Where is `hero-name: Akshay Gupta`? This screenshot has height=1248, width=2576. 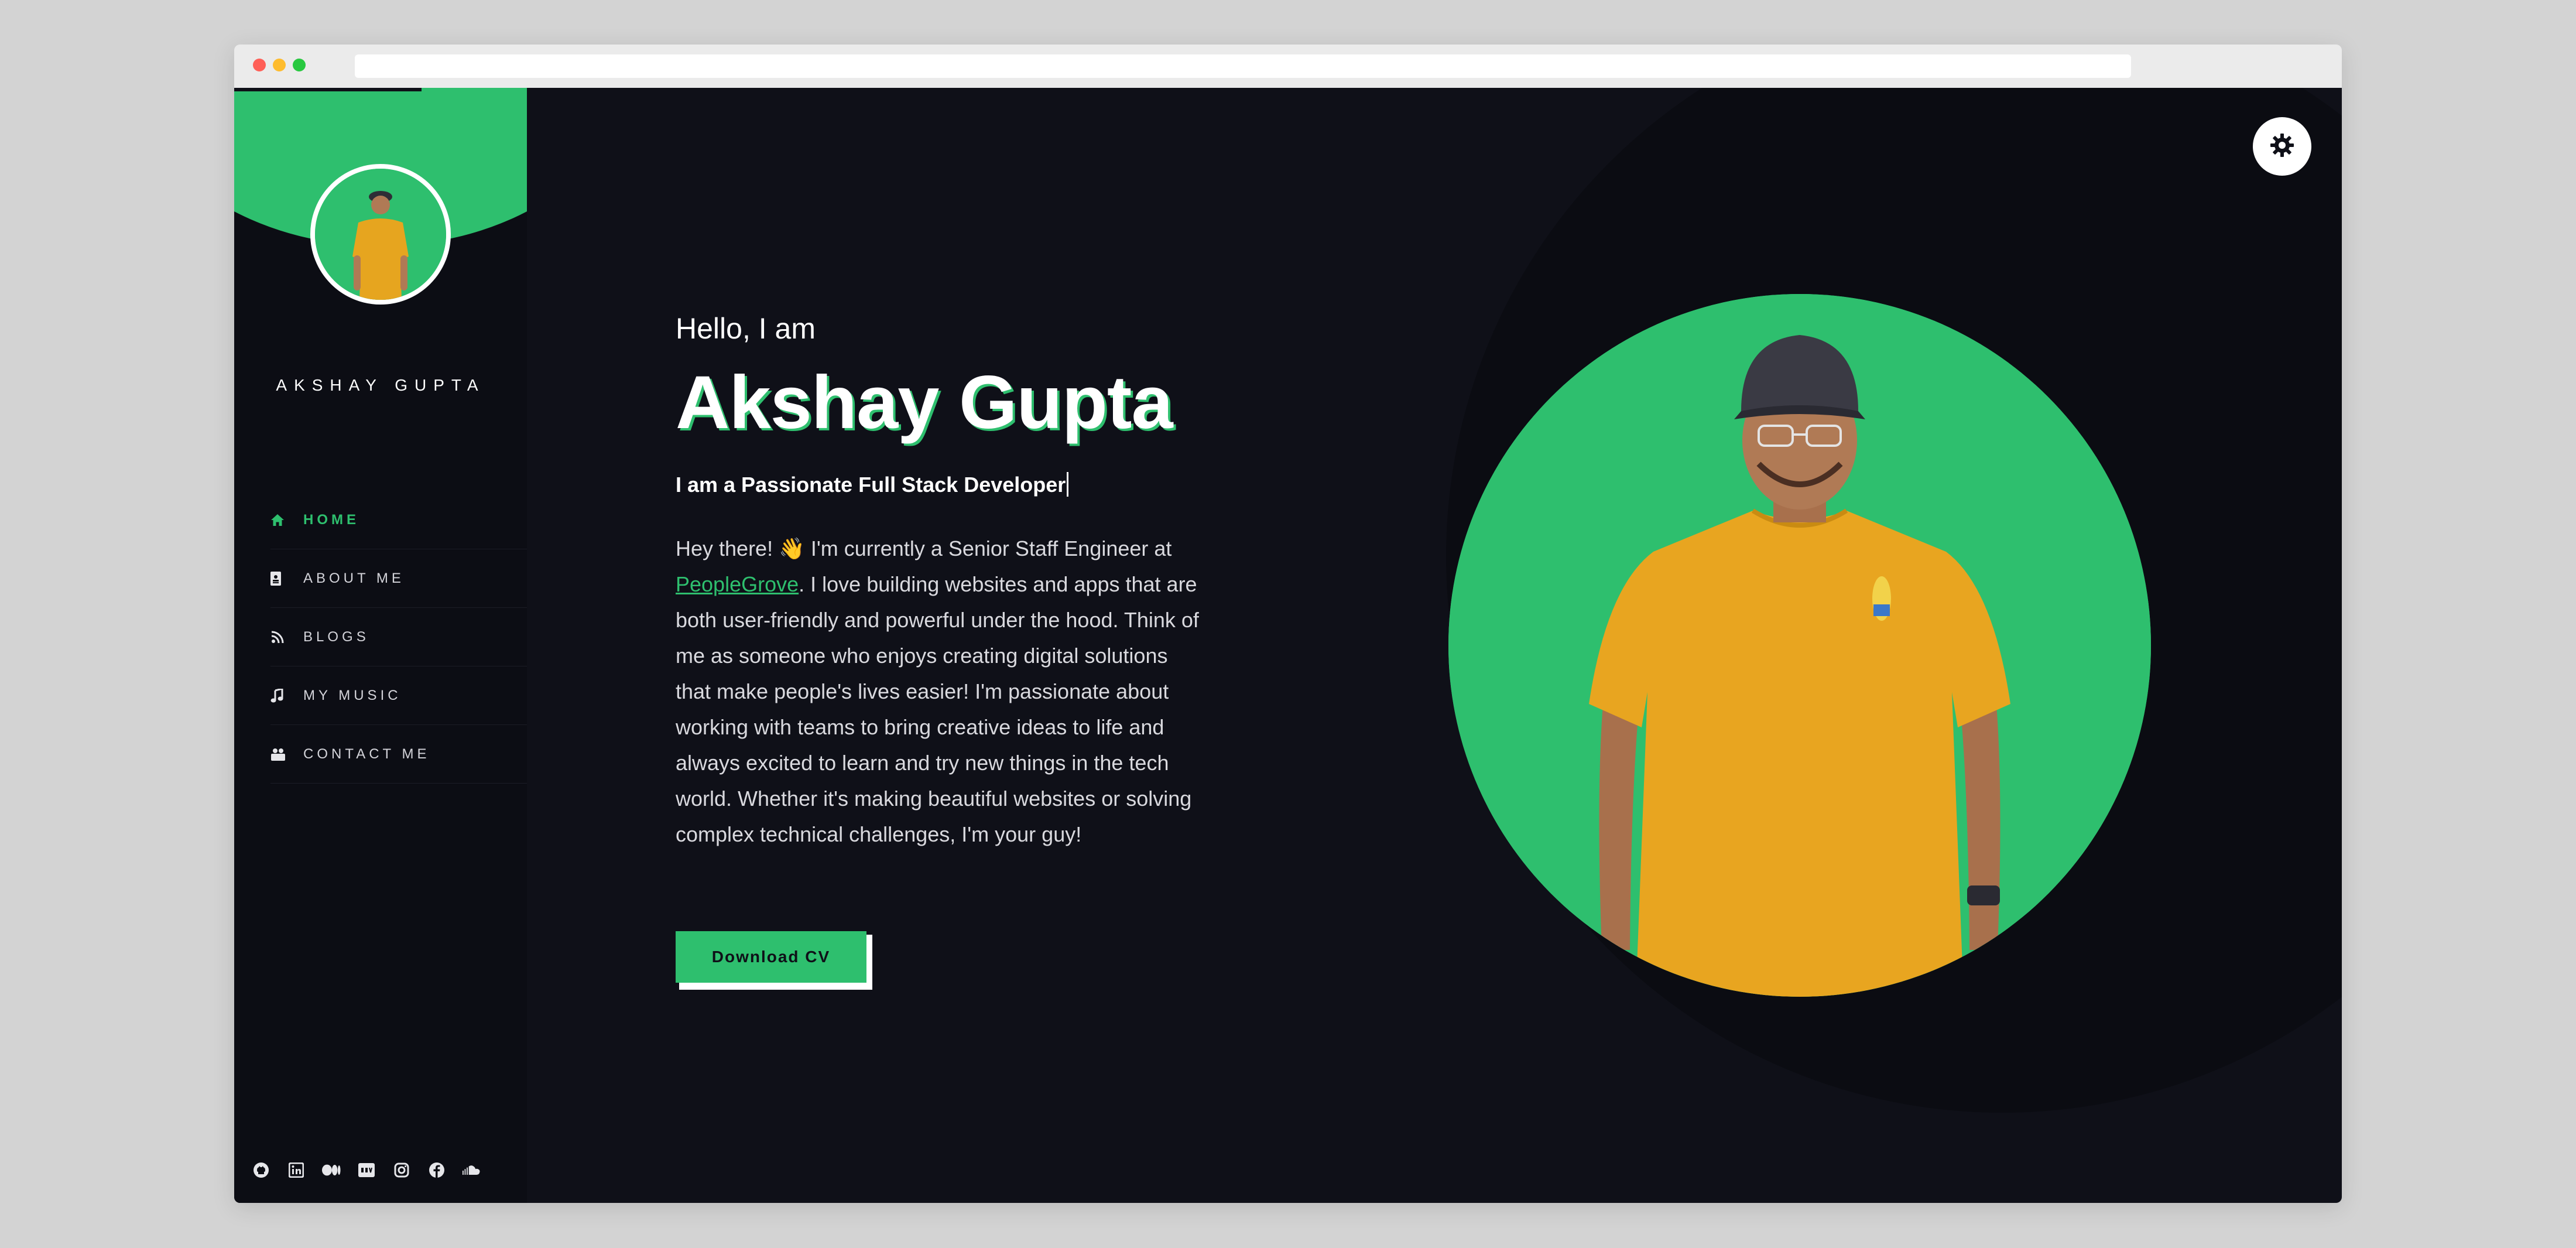 hero-name: Akshay Gupta is located at coordinates (924, 403).